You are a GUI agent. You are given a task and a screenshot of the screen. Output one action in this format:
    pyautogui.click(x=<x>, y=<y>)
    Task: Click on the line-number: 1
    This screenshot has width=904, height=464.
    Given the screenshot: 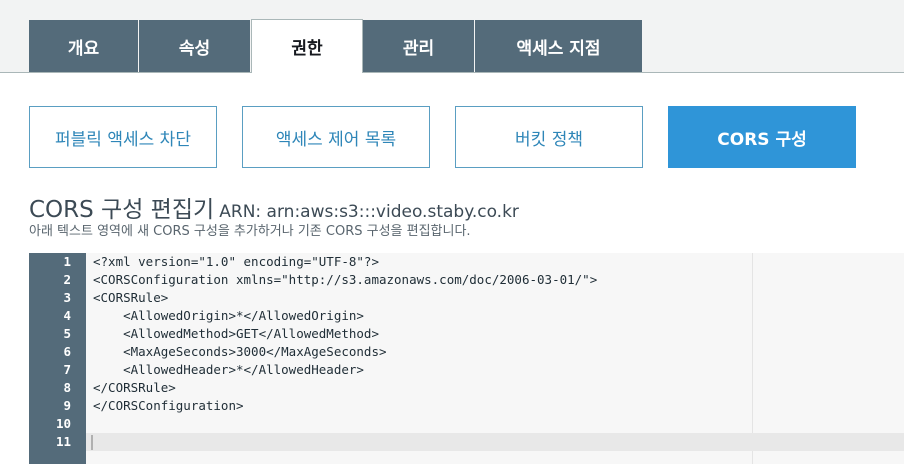 What is the action you would take?
    pyautogui.click(x=67, y=261)
    